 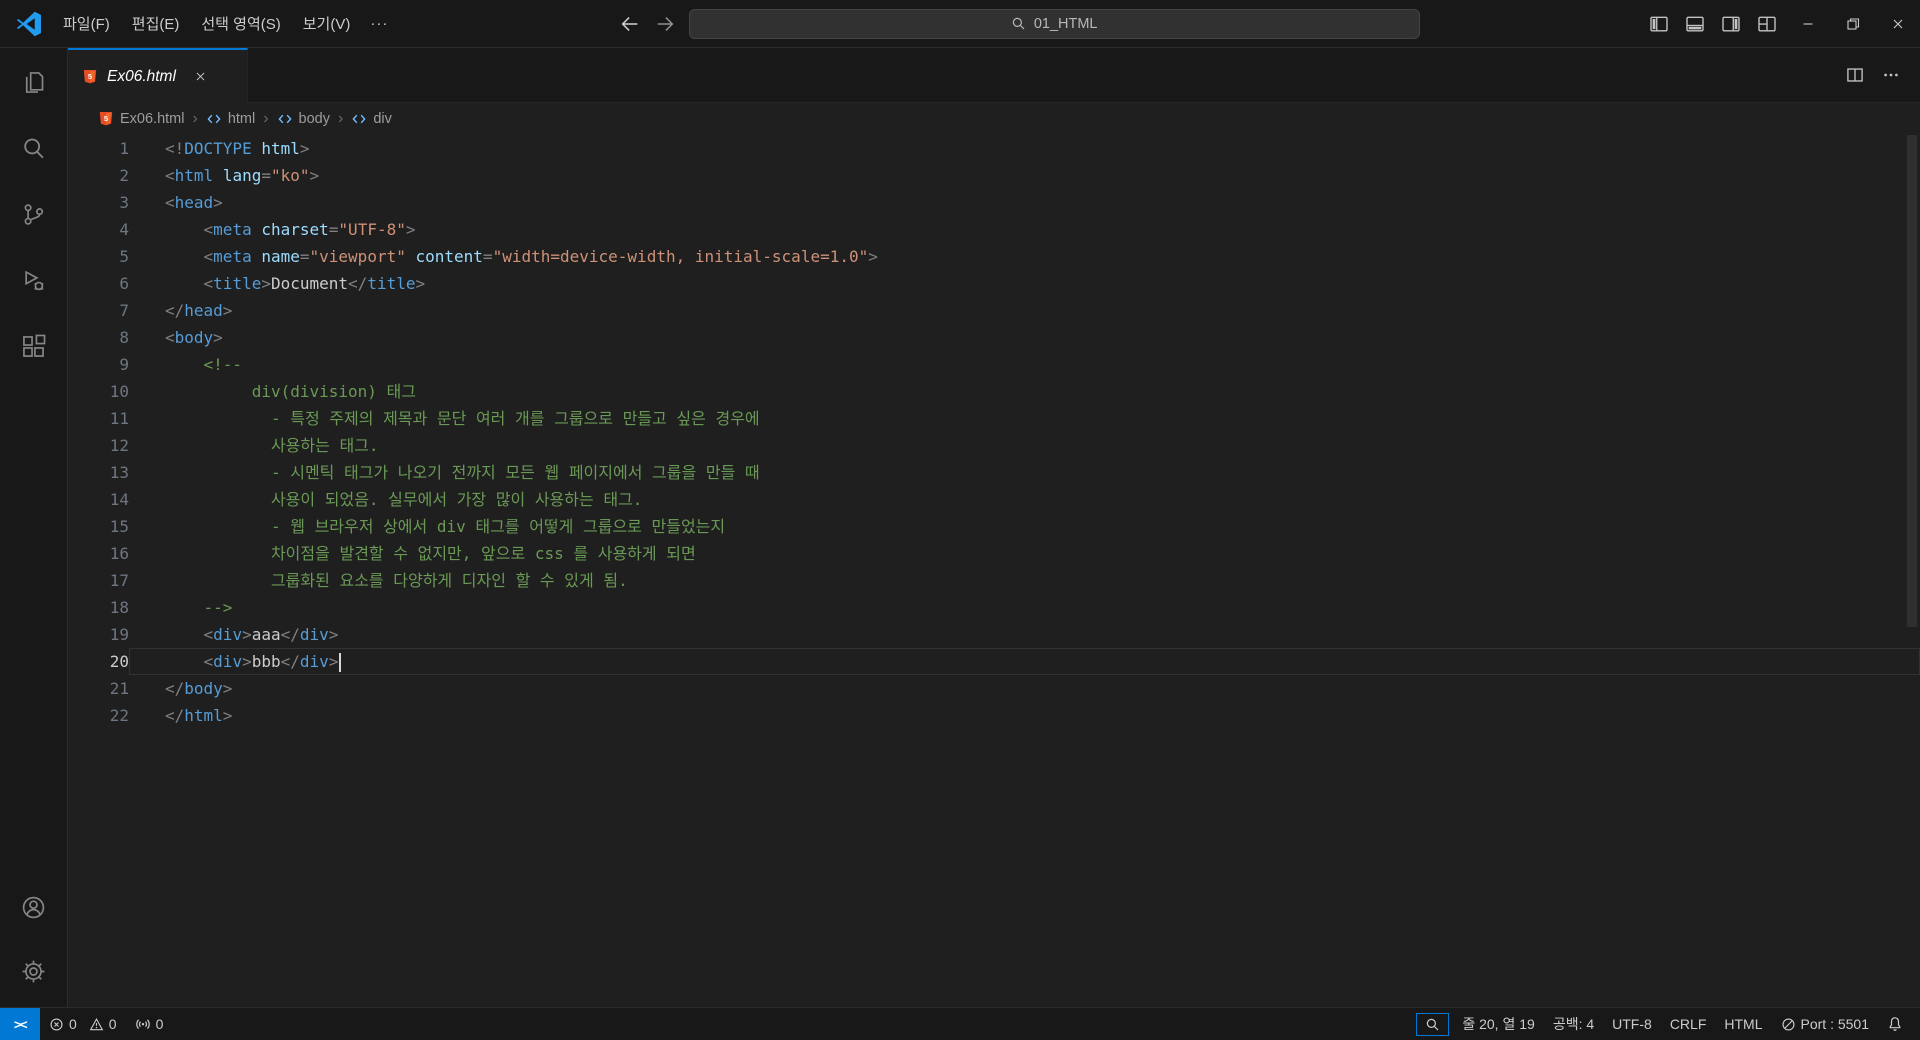 What do you see at coordinates (98, 418) in the screenshot?
I see `line-number-11: 11` at bounding box center [98, 418].